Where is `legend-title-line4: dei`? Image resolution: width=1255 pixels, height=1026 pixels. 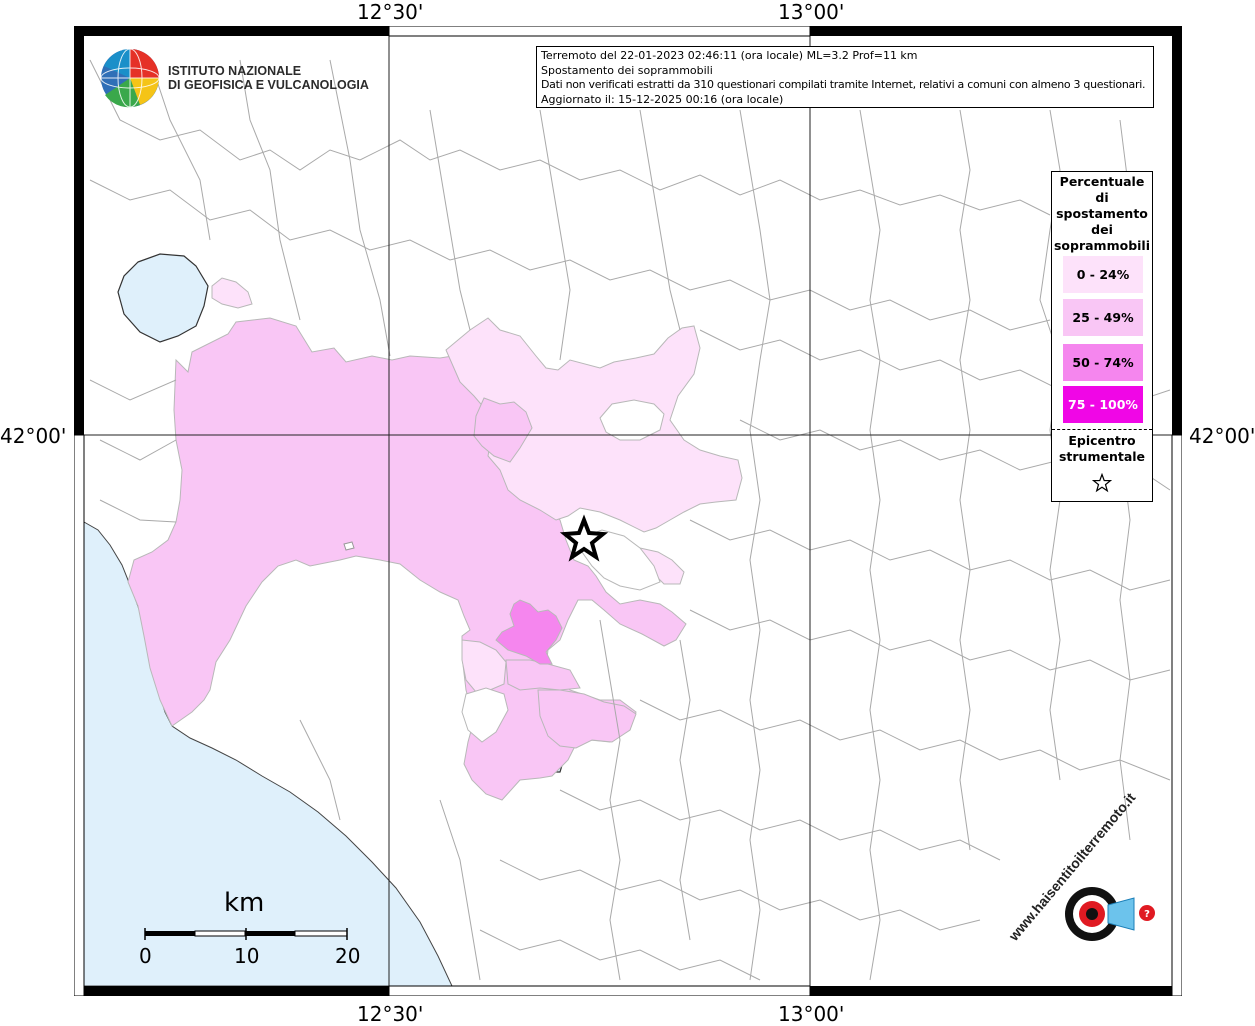 legend-title-line4: dei is located at coordinates (1102, 229).